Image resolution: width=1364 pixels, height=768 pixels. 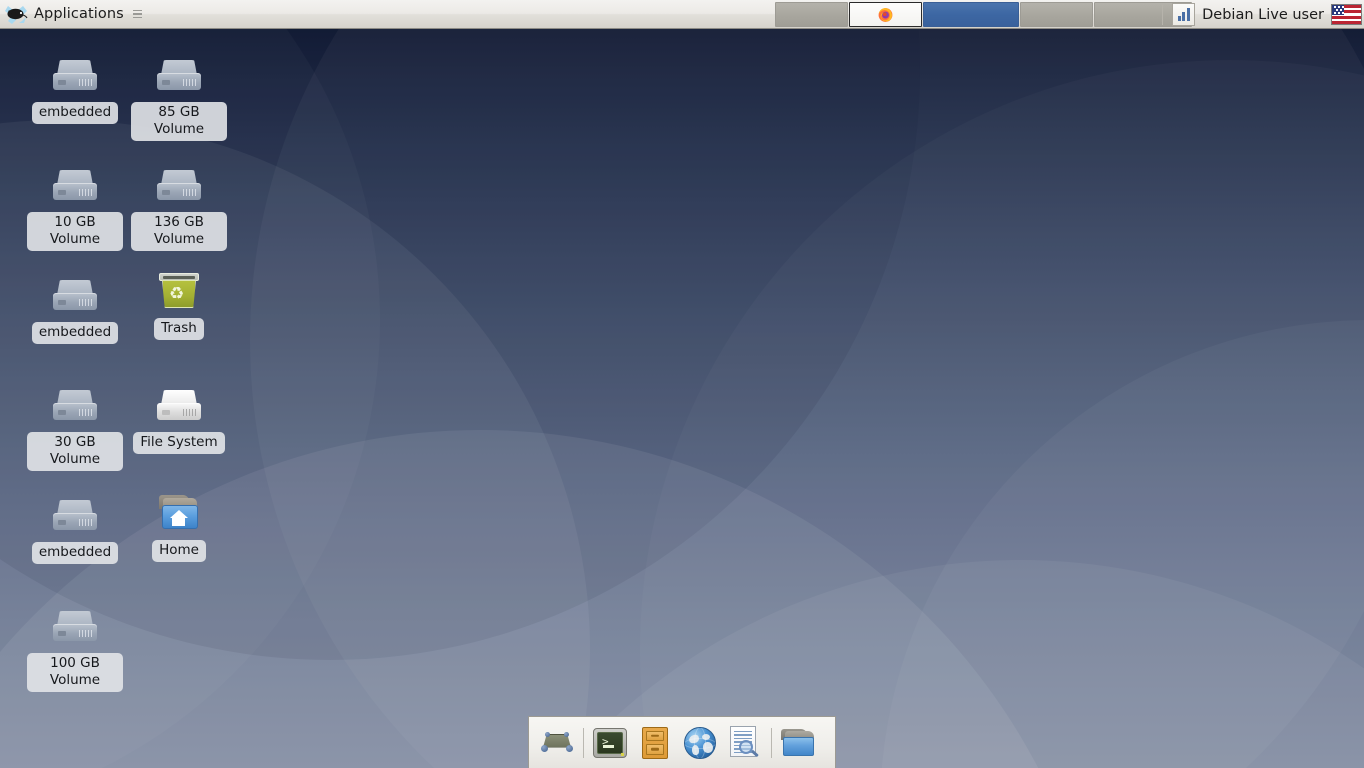 I want to click on firefox-icon, so click(x=885, y=15).